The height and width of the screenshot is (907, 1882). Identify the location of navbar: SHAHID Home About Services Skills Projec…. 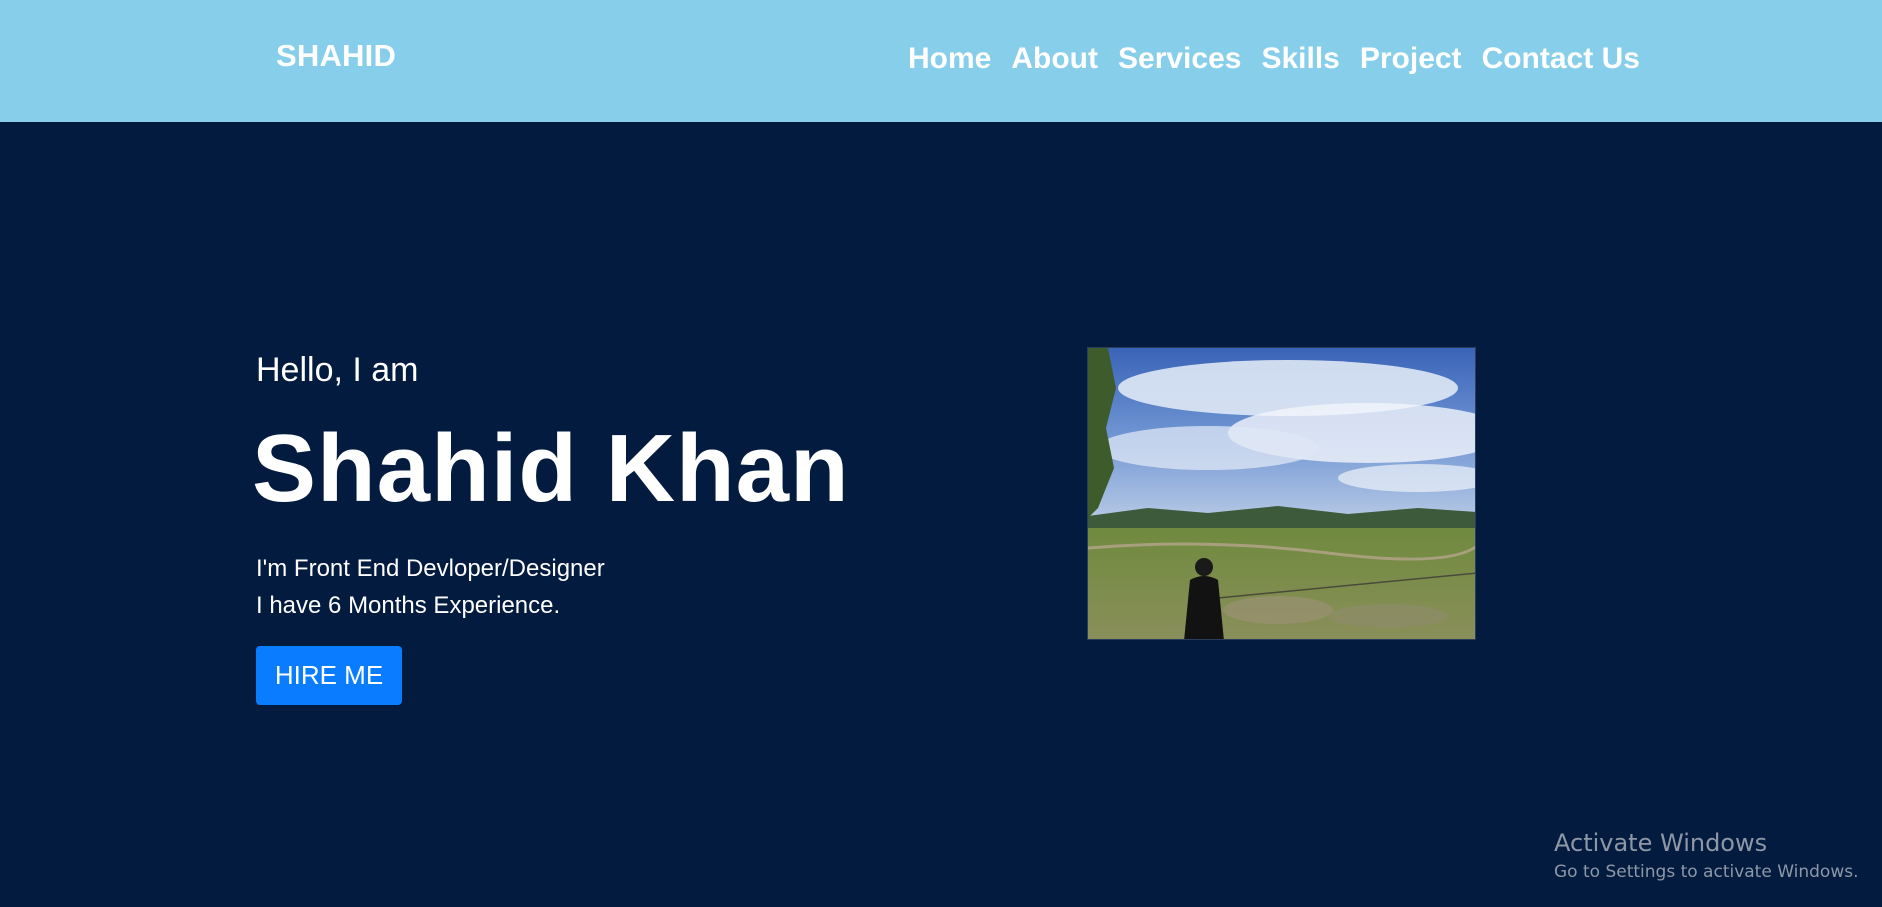
(941, 61).